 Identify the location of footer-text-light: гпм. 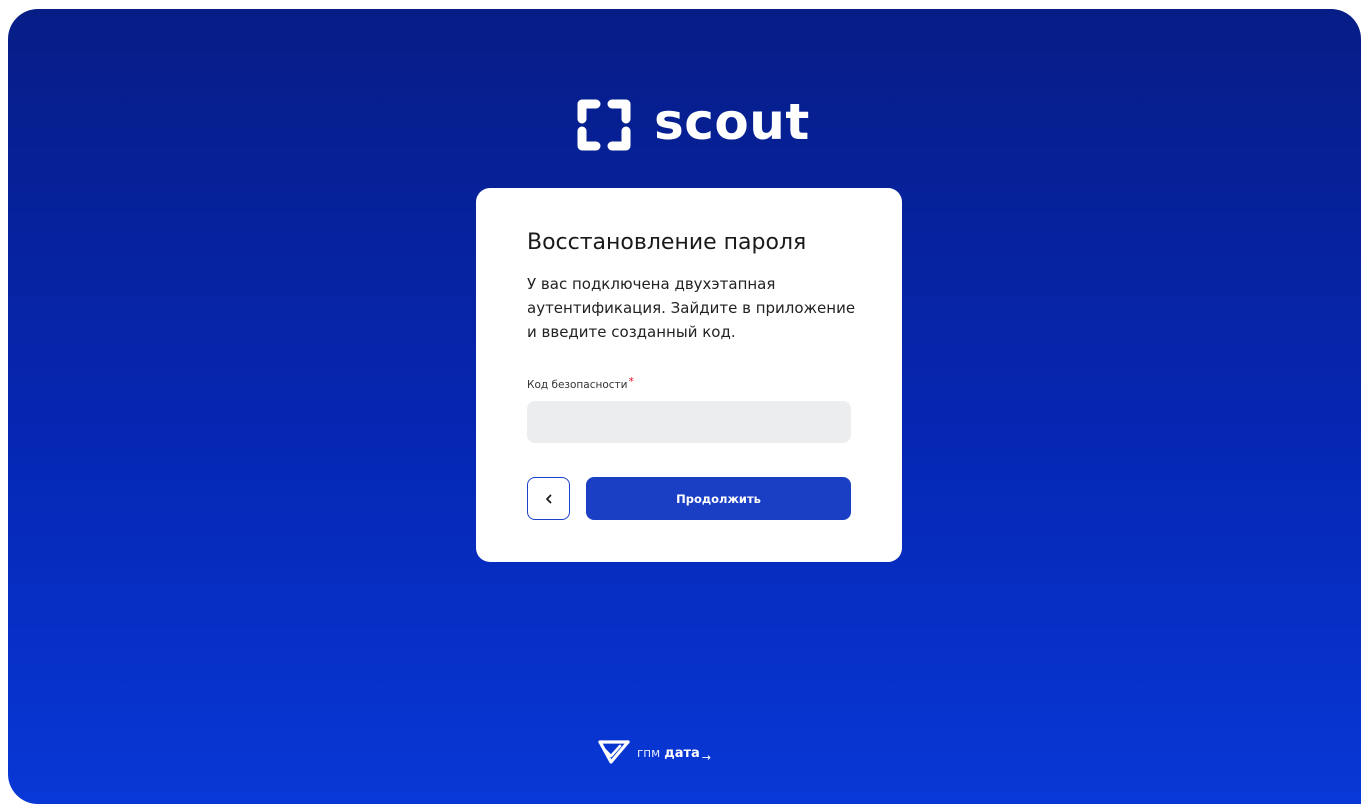
(649, 753).